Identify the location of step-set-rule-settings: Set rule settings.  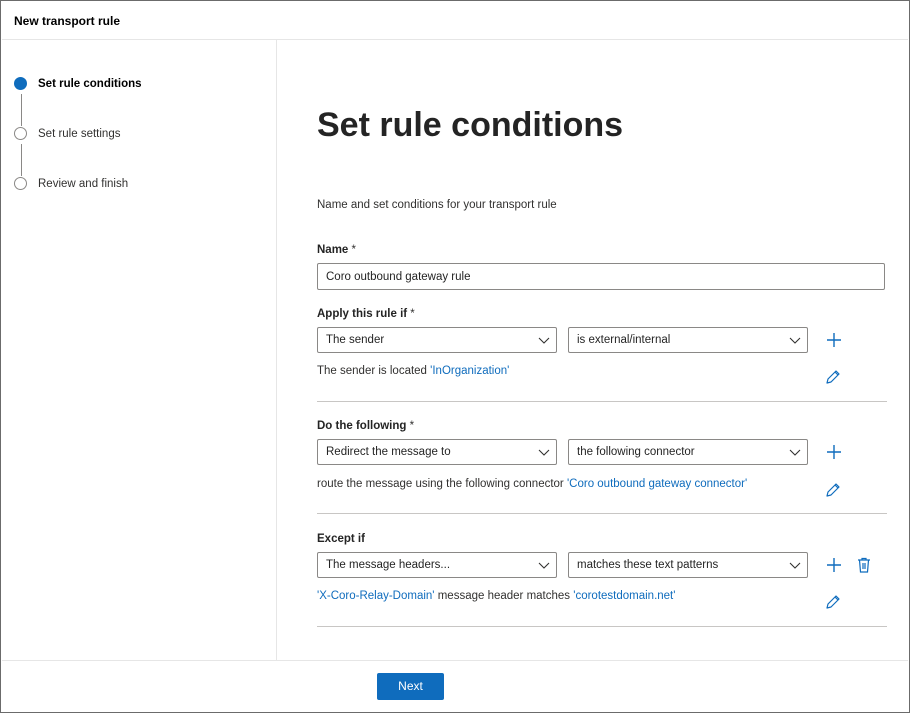
(137, 134).